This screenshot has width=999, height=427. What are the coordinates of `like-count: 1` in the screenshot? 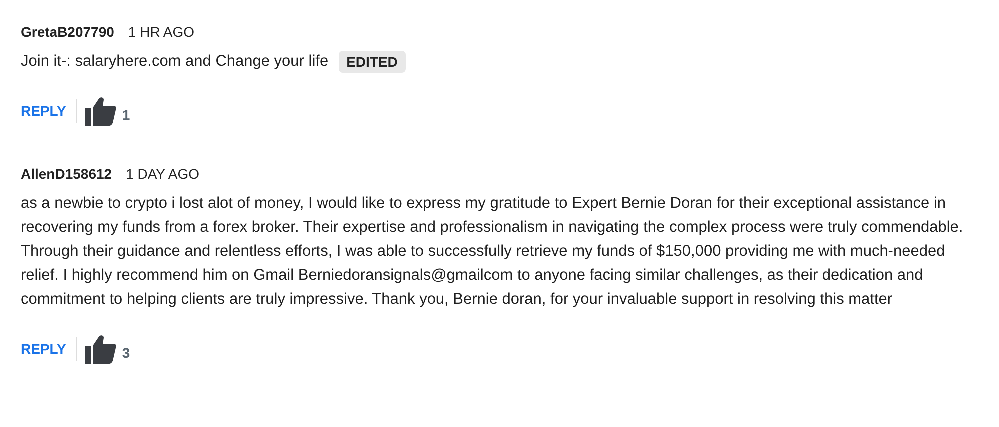 It's located at (126, 115).